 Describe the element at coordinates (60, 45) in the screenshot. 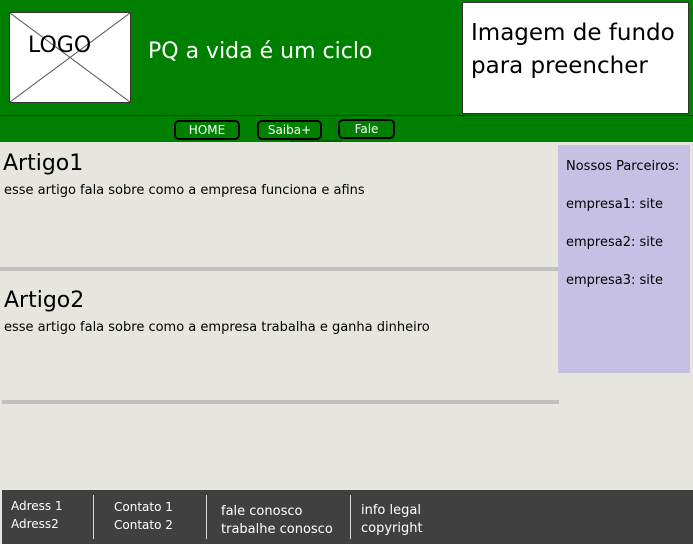

I see `logo-text: LOGO` at that location.